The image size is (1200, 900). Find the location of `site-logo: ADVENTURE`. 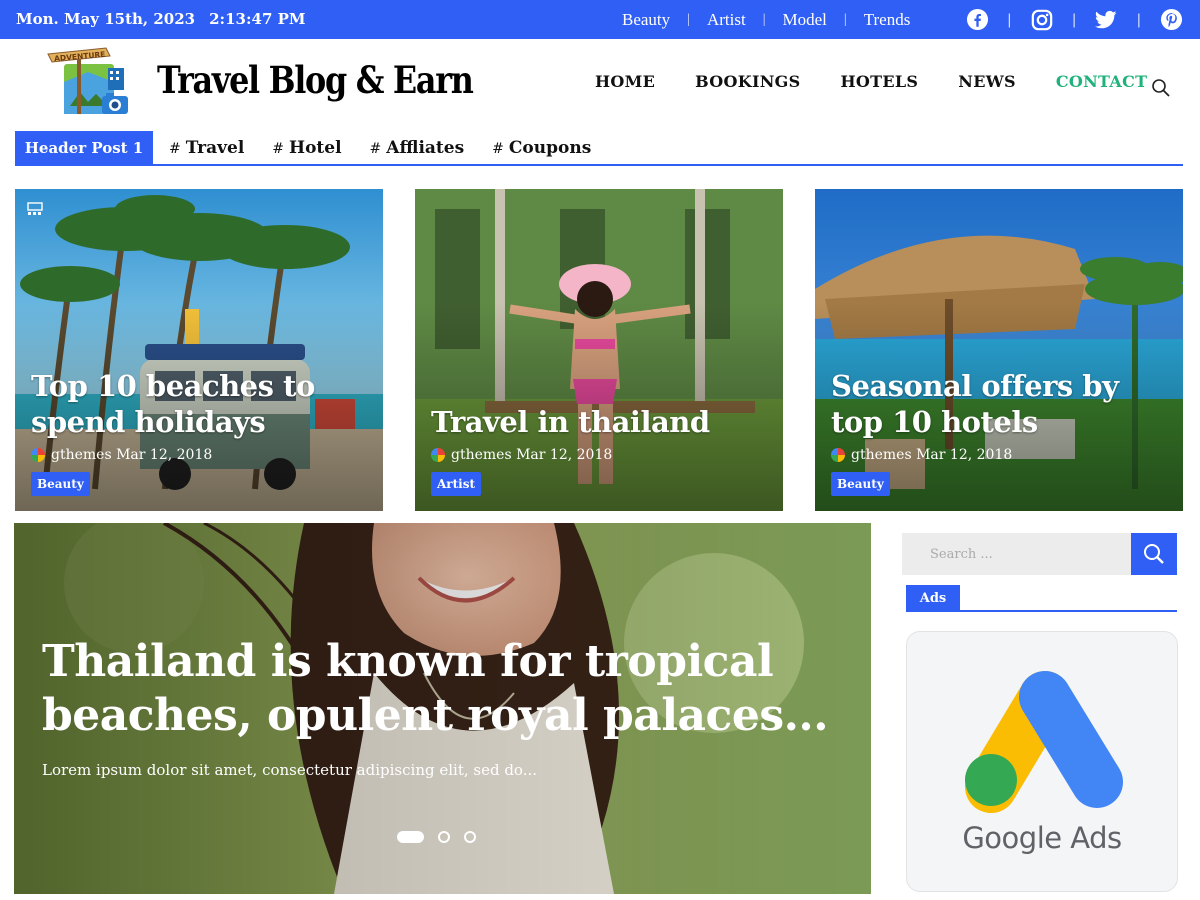

site-logo: ADVENTURE is located at coordinates (89, 85).